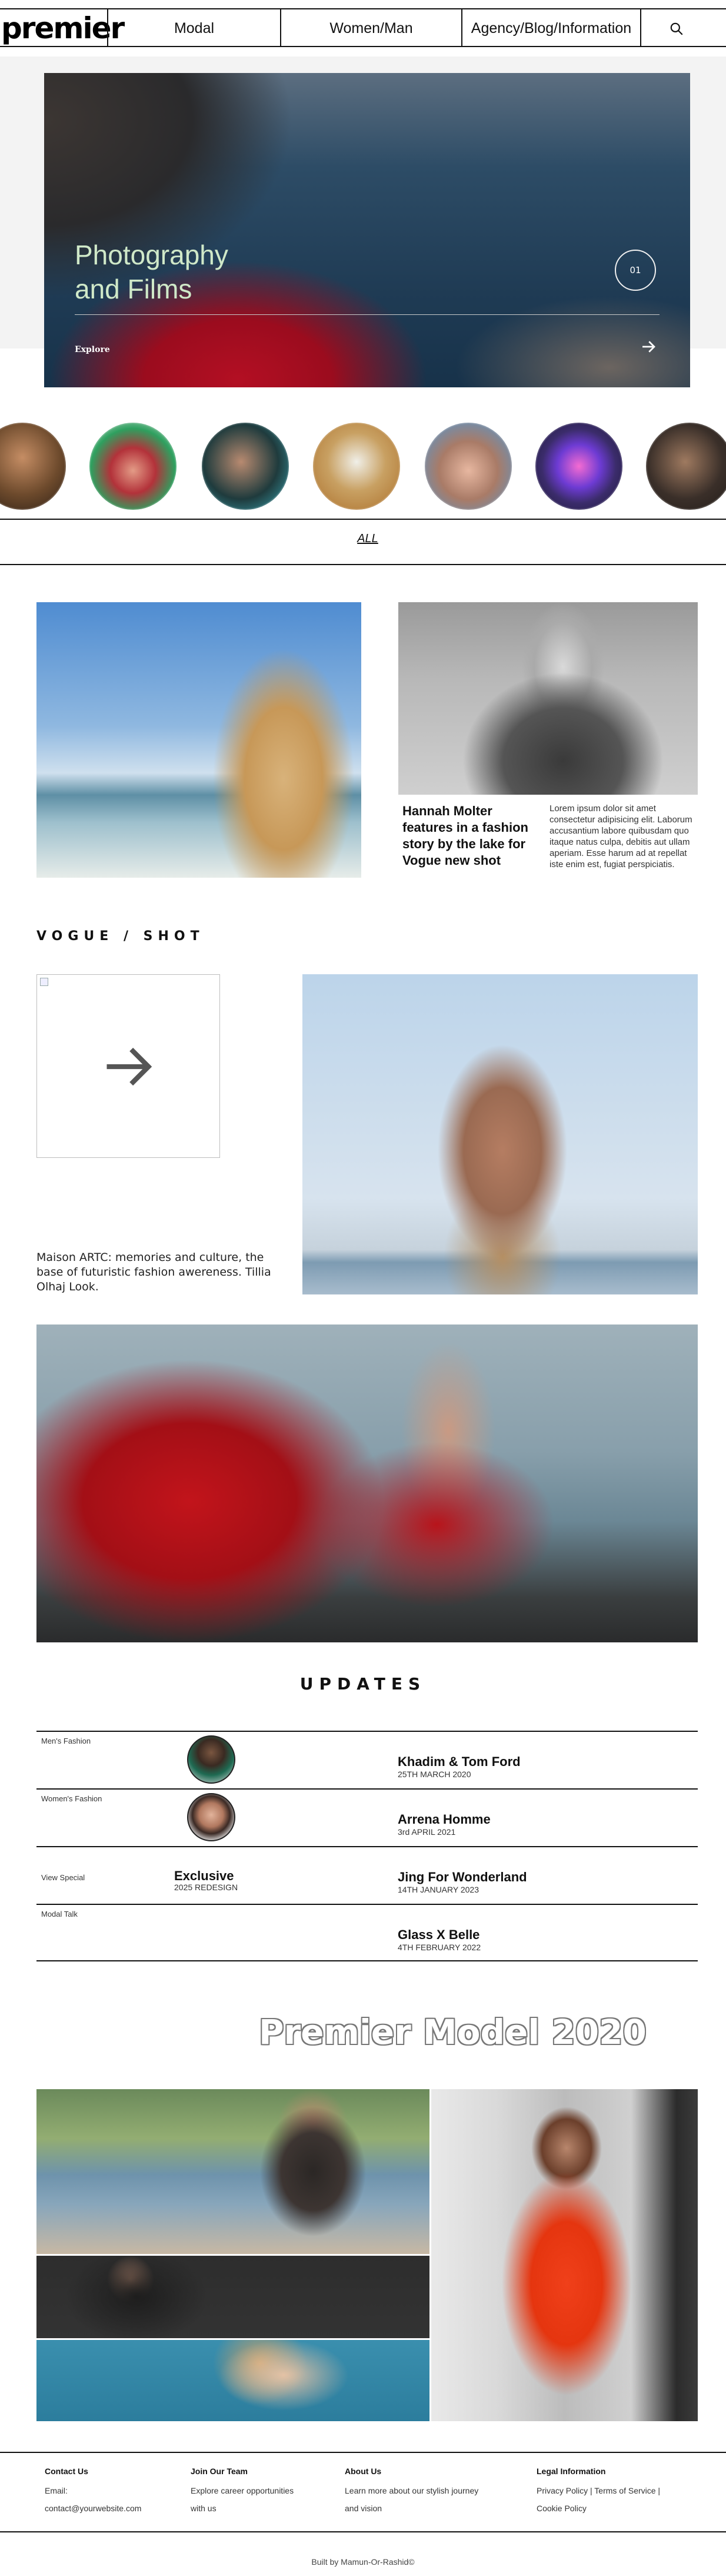 This screenshot has width=726, height=2576. Describe the element at coordinates (453, 2032) in the screenshot. I see `premier-model-title: Premier Model 2020` at that location.